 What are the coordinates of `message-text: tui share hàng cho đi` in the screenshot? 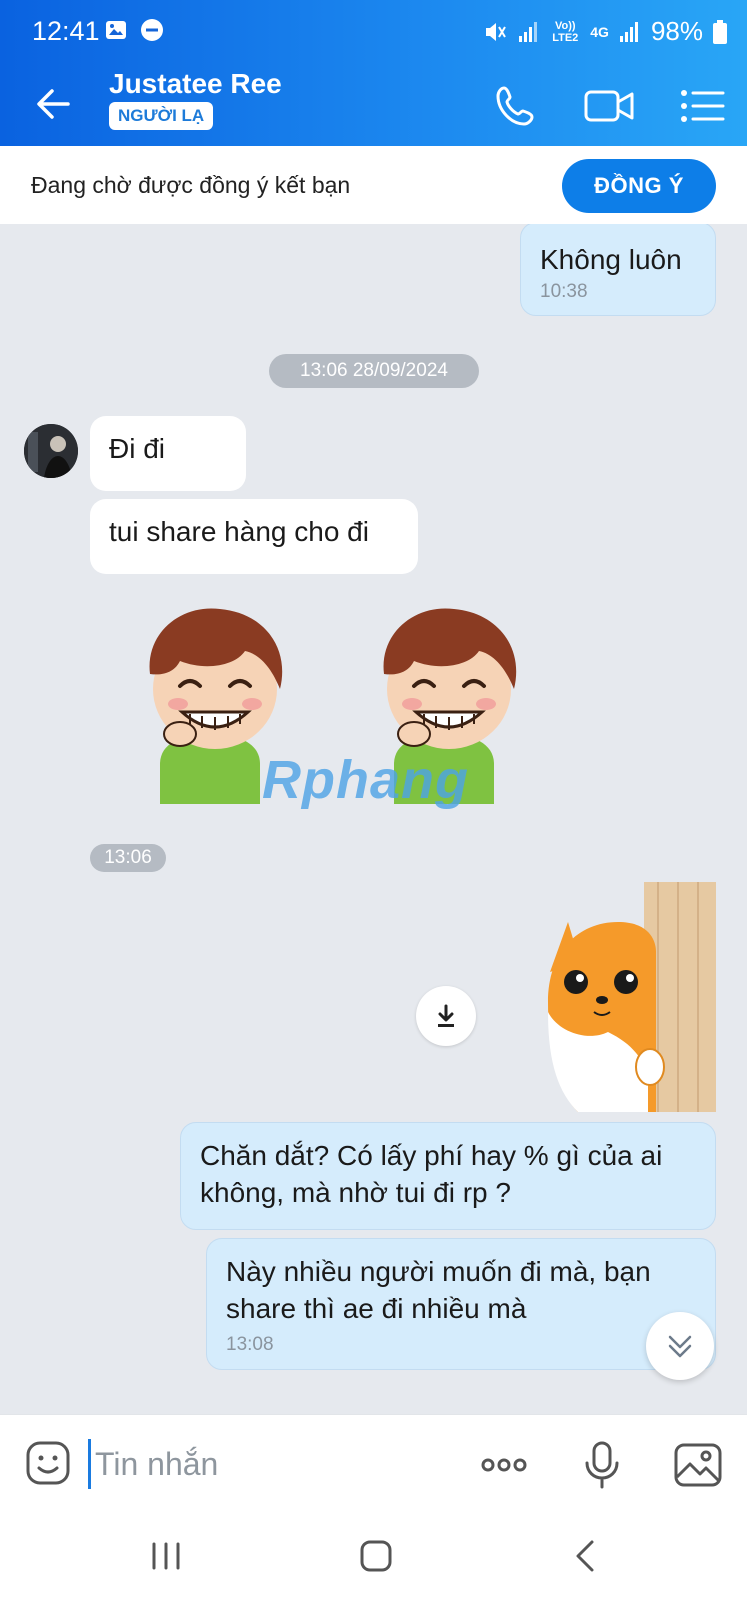 It's located at (239, 531).